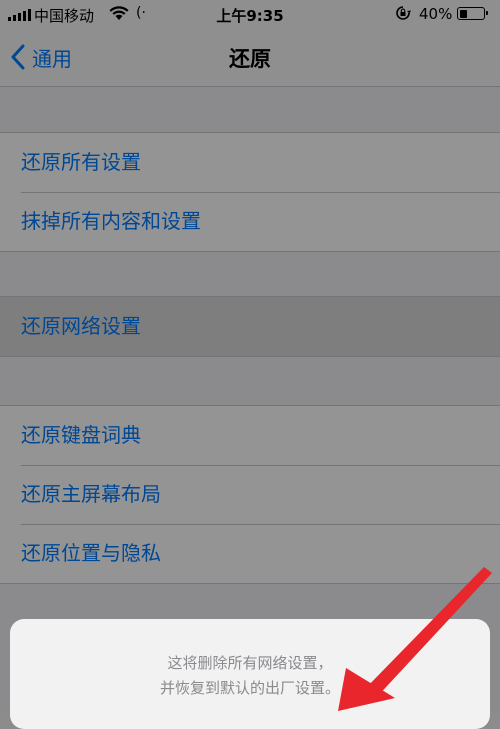 The height and width of the screenshot is (729, 500). Describe the element at coordinates (250, 663) in the screenshot. I see `action-sheet-line-1: 这将删除所有网络设置，` at that location.